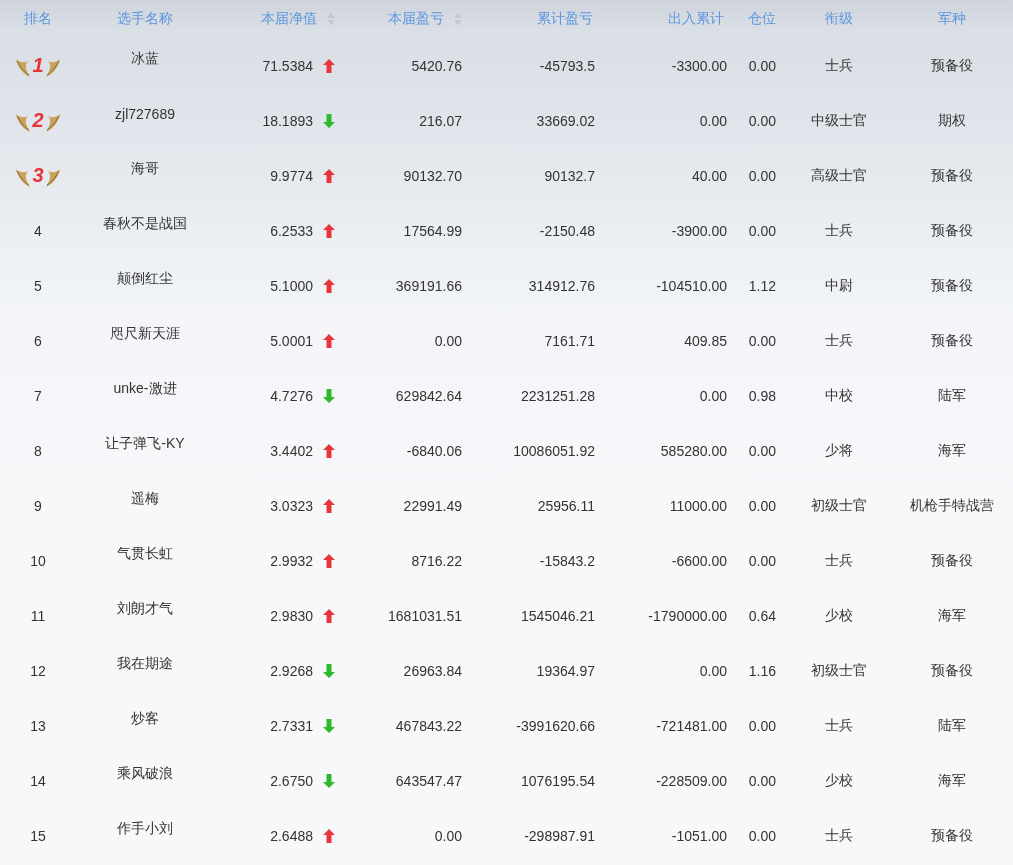 This screenshot has height=865, width=1013. Describe the element at coordinates (432, 505) in the screenshot. I see `table-cell: 22991.49` at that location.